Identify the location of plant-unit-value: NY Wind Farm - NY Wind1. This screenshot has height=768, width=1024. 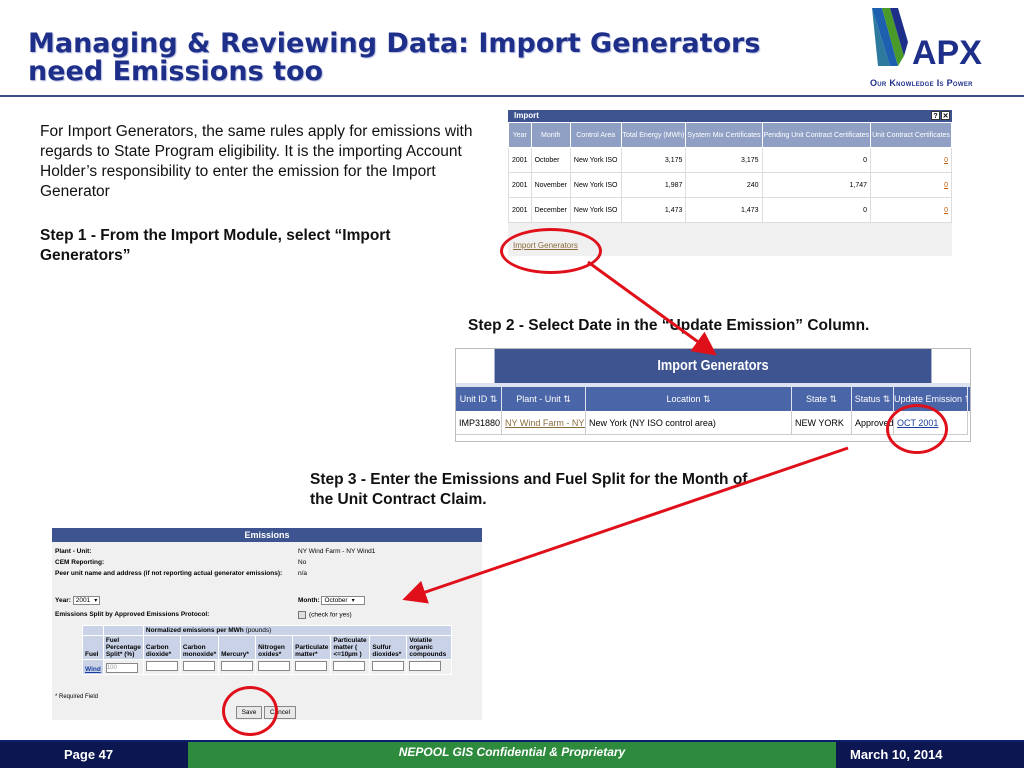
(337, 551).